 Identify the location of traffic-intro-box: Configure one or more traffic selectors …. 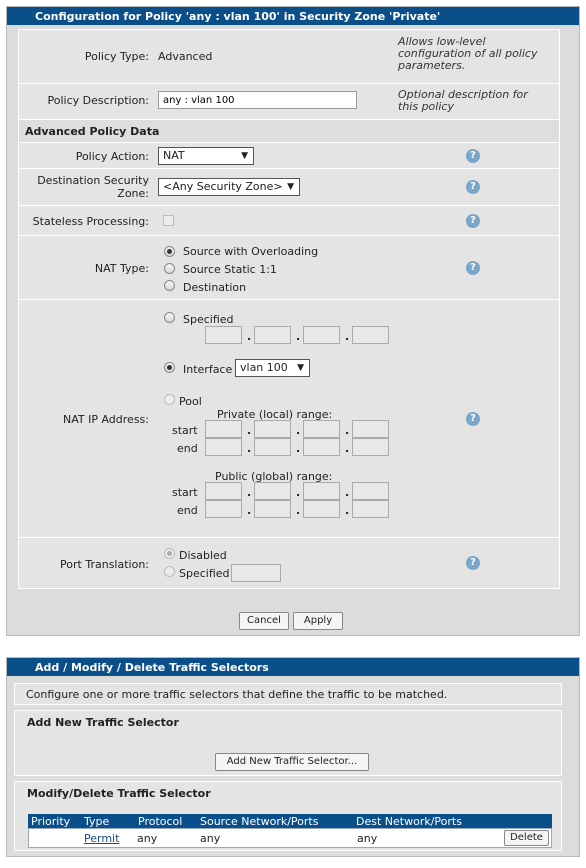
(288, 694).